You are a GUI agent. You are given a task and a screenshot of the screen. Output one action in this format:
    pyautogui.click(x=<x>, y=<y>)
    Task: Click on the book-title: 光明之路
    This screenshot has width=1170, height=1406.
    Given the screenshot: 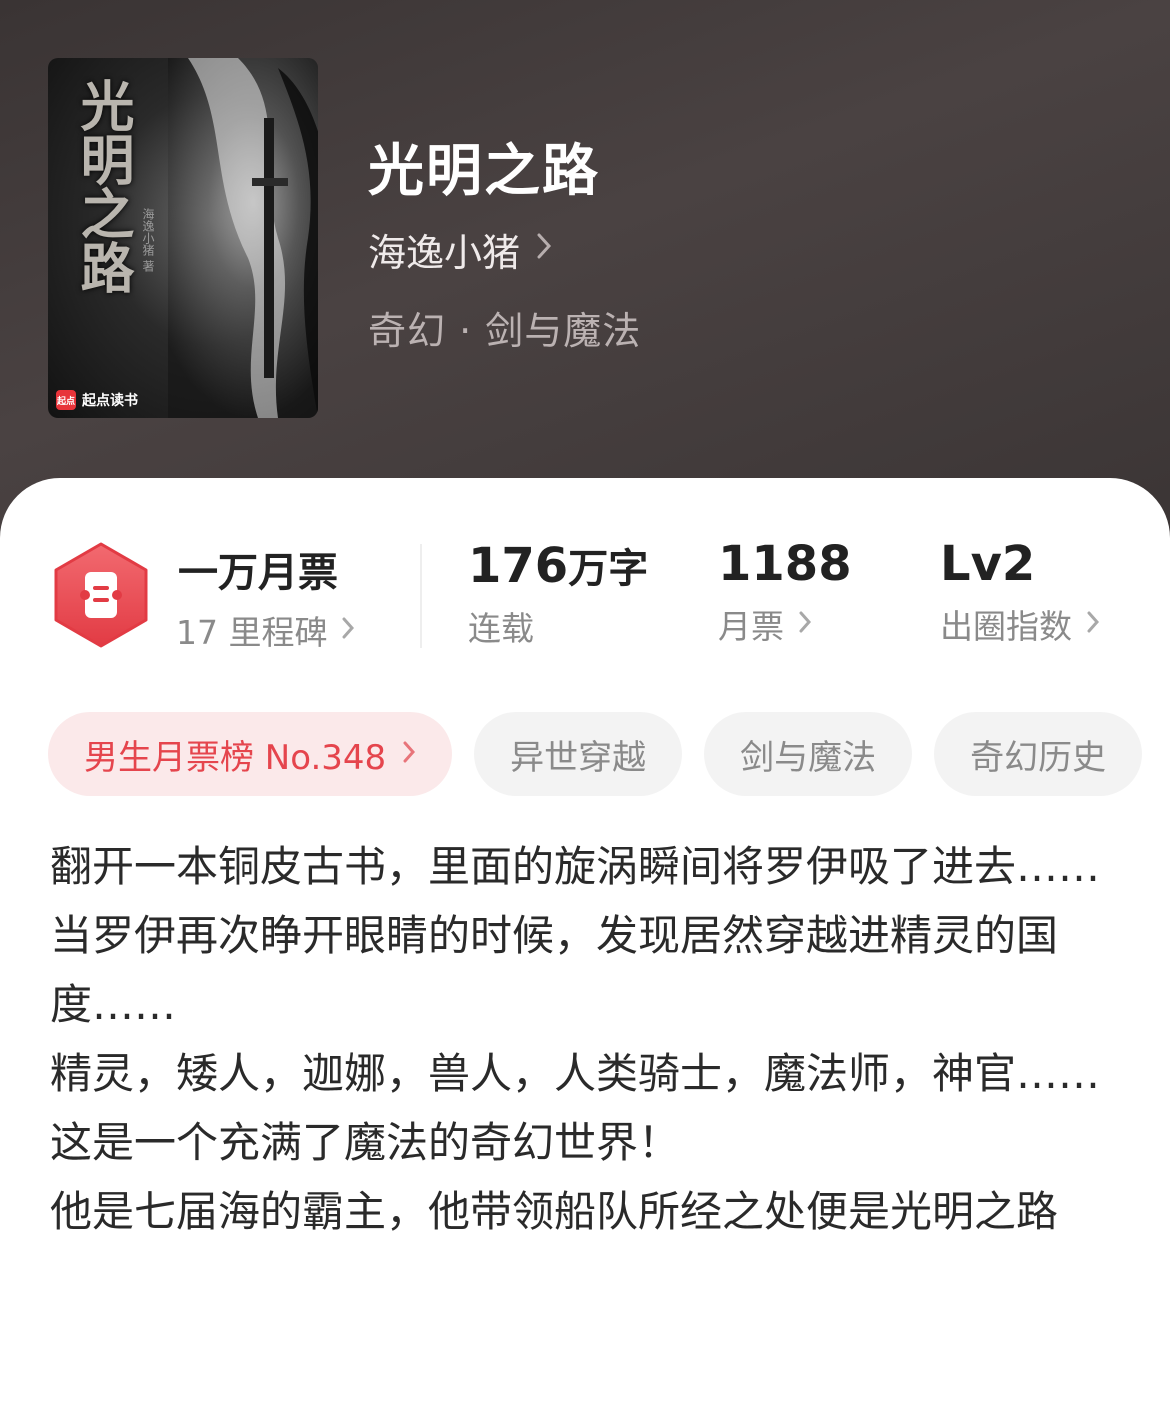 What is the action you would take?
    pyautogui.click(x=484, y=171)
    